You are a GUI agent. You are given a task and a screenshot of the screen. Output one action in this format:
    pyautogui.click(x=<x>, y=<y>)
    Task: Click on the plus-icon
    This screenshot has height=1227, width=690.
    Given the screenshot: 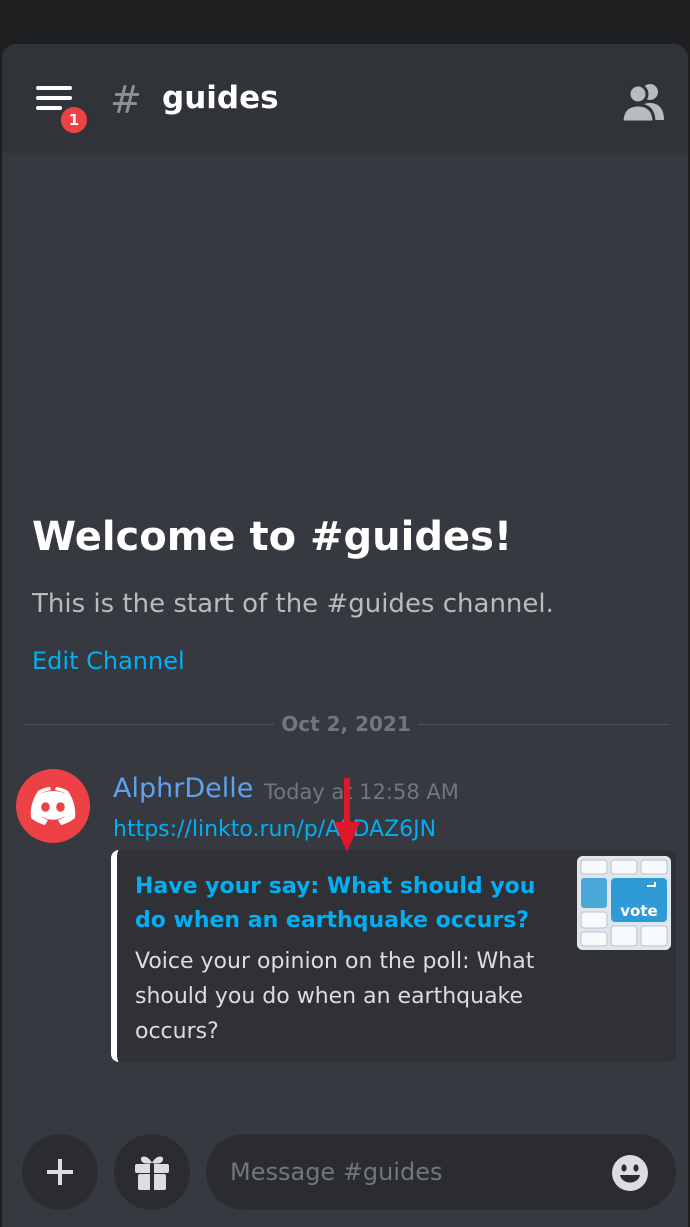 What is the action you would take?
    pyautogui.click(x=60, y=1172)
    